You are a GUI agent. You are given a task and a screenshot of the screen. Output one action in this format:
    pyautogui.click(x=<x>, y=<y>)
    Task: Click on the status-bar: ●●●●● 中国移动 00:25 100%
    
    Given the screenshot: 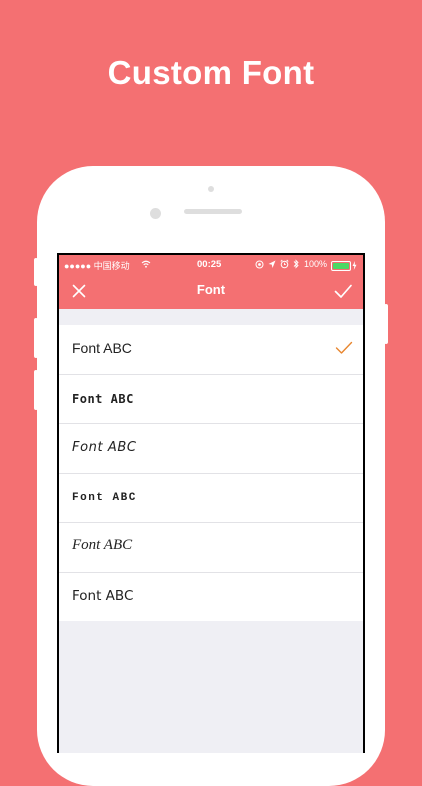 What is the action you would take?
    pyautogui.click(x=211, y=265)
    